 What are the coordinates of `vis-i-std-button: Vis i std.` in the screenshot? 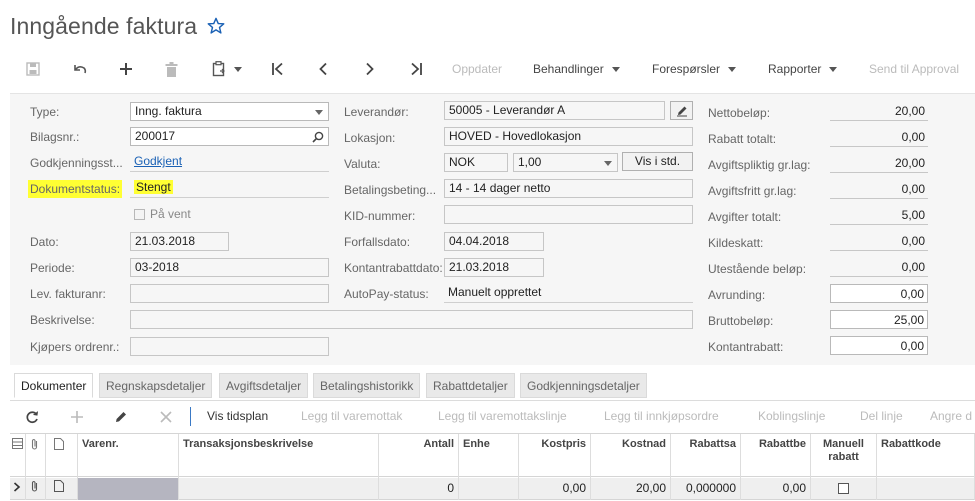 It's located at (657, 161).